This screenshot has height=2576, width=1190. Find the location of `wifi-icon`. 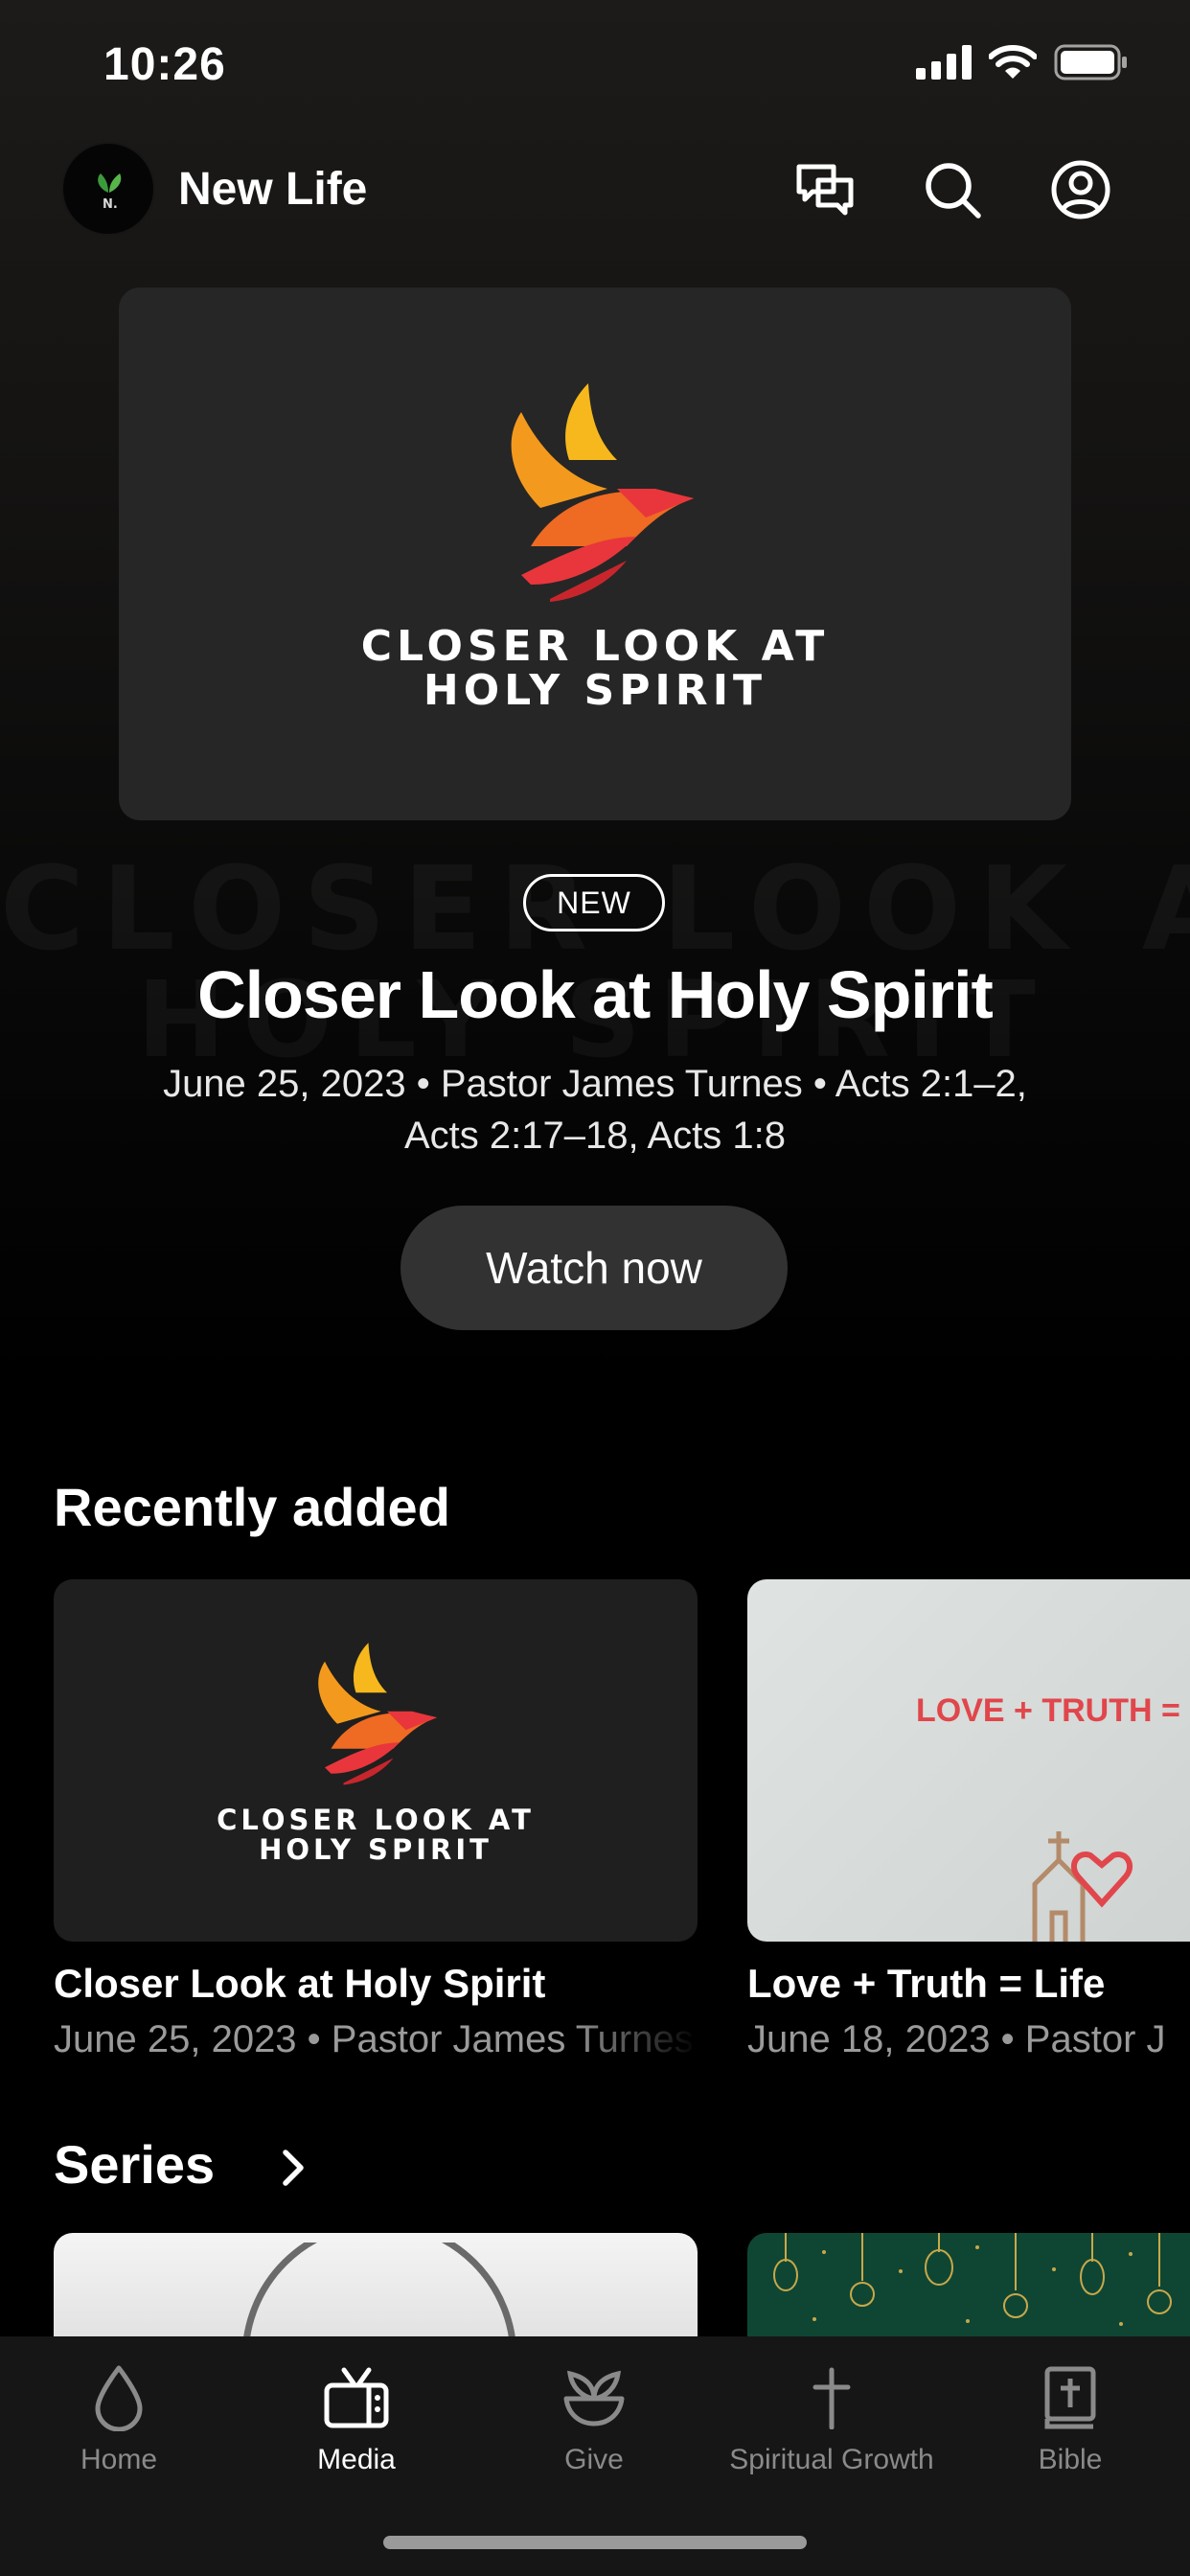

wifi-icon is located at coordinates (1013, 62).